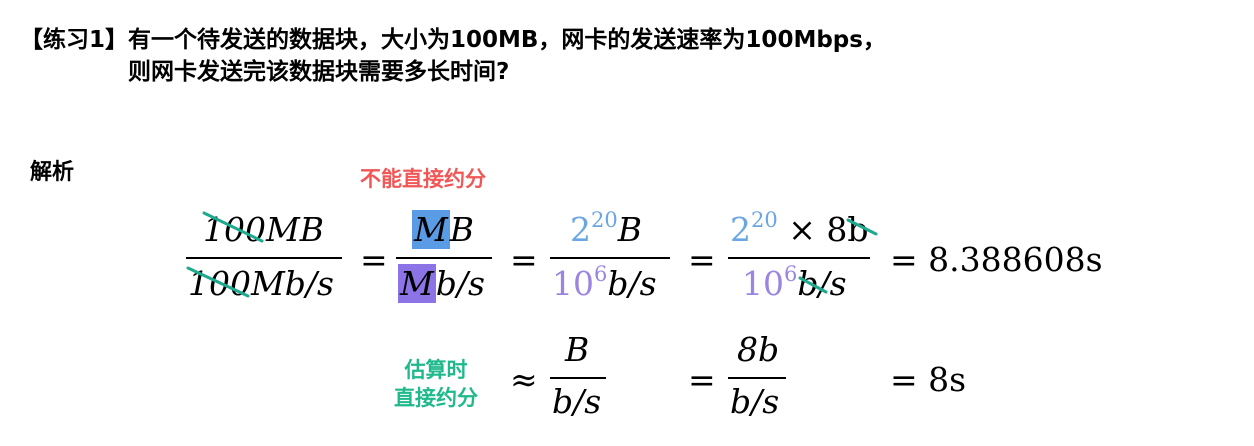 This screenshot has height=446, width=1254. I want to click on eq1-f4-num-rest: × 8b, so click(823, 229).